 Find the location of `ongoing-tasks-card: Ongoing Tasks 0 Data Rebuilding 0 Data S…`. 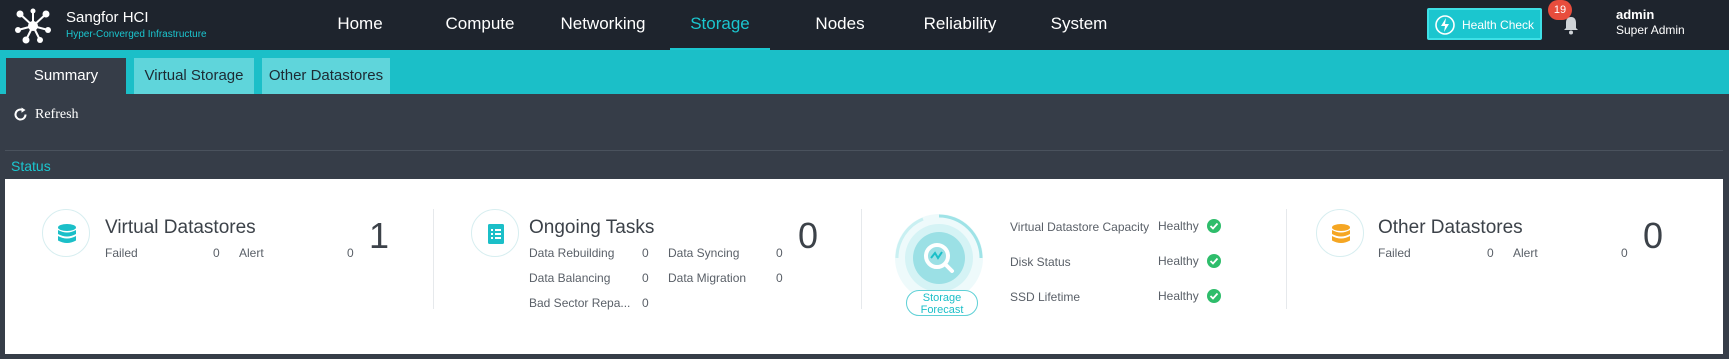

ongoing-tasks-card: Ongoing Tasks 0 Data Rebuilding 0 Data S… is located at coordinates (647, 266).